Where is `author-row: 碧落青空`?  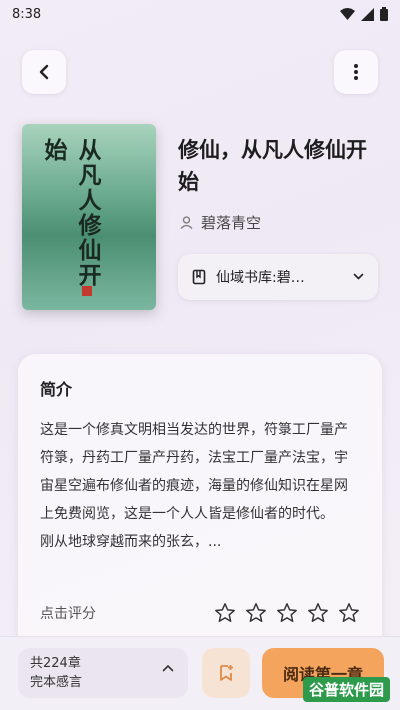
author-row: 碧落青空 is located at coordinates (220, 222).